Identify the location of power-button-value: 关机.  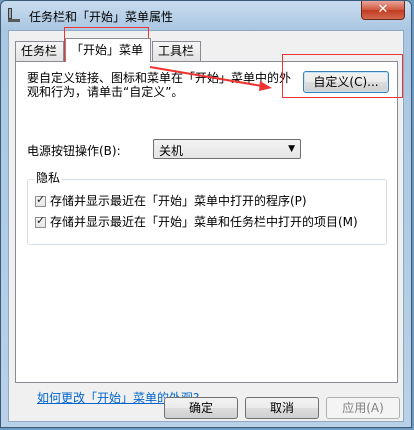
(171, 151).